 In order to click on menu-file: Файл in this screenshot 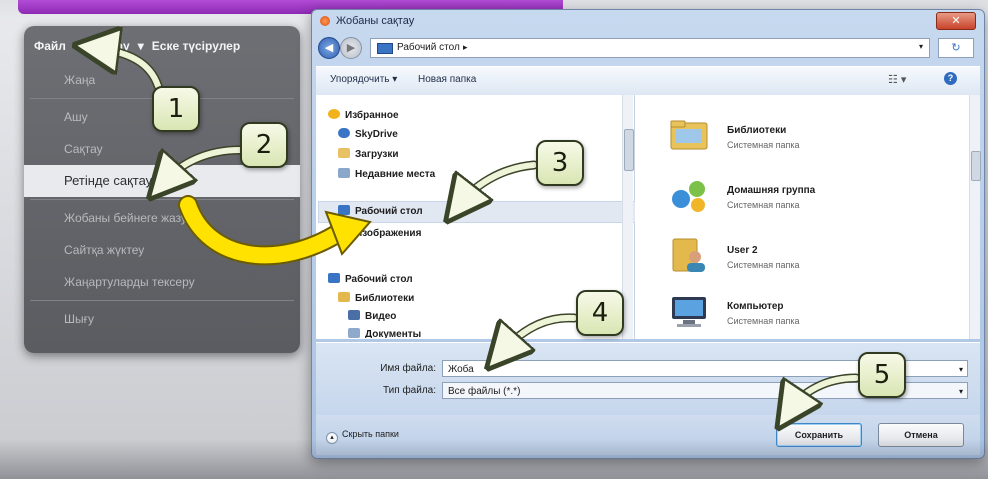, I will do `click(50, 46)`.